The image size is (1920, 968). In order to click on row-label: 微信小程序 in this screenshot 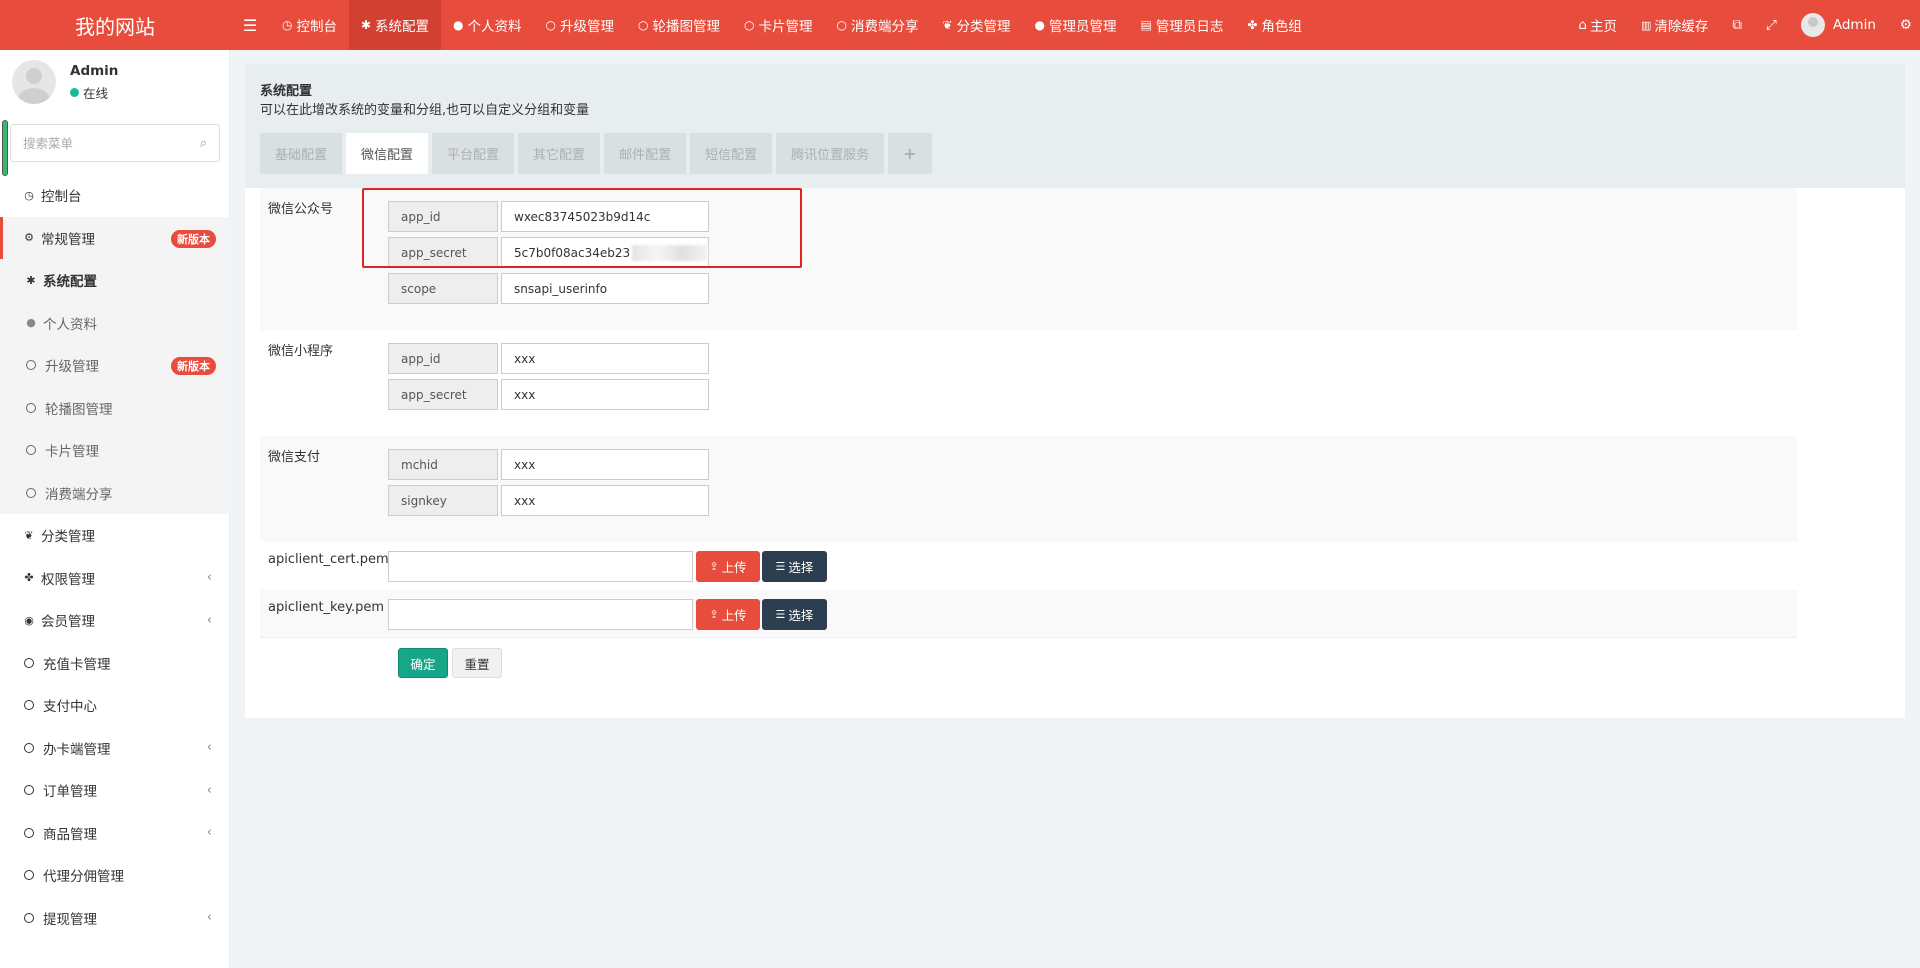, I will do `click(301, 351)`.